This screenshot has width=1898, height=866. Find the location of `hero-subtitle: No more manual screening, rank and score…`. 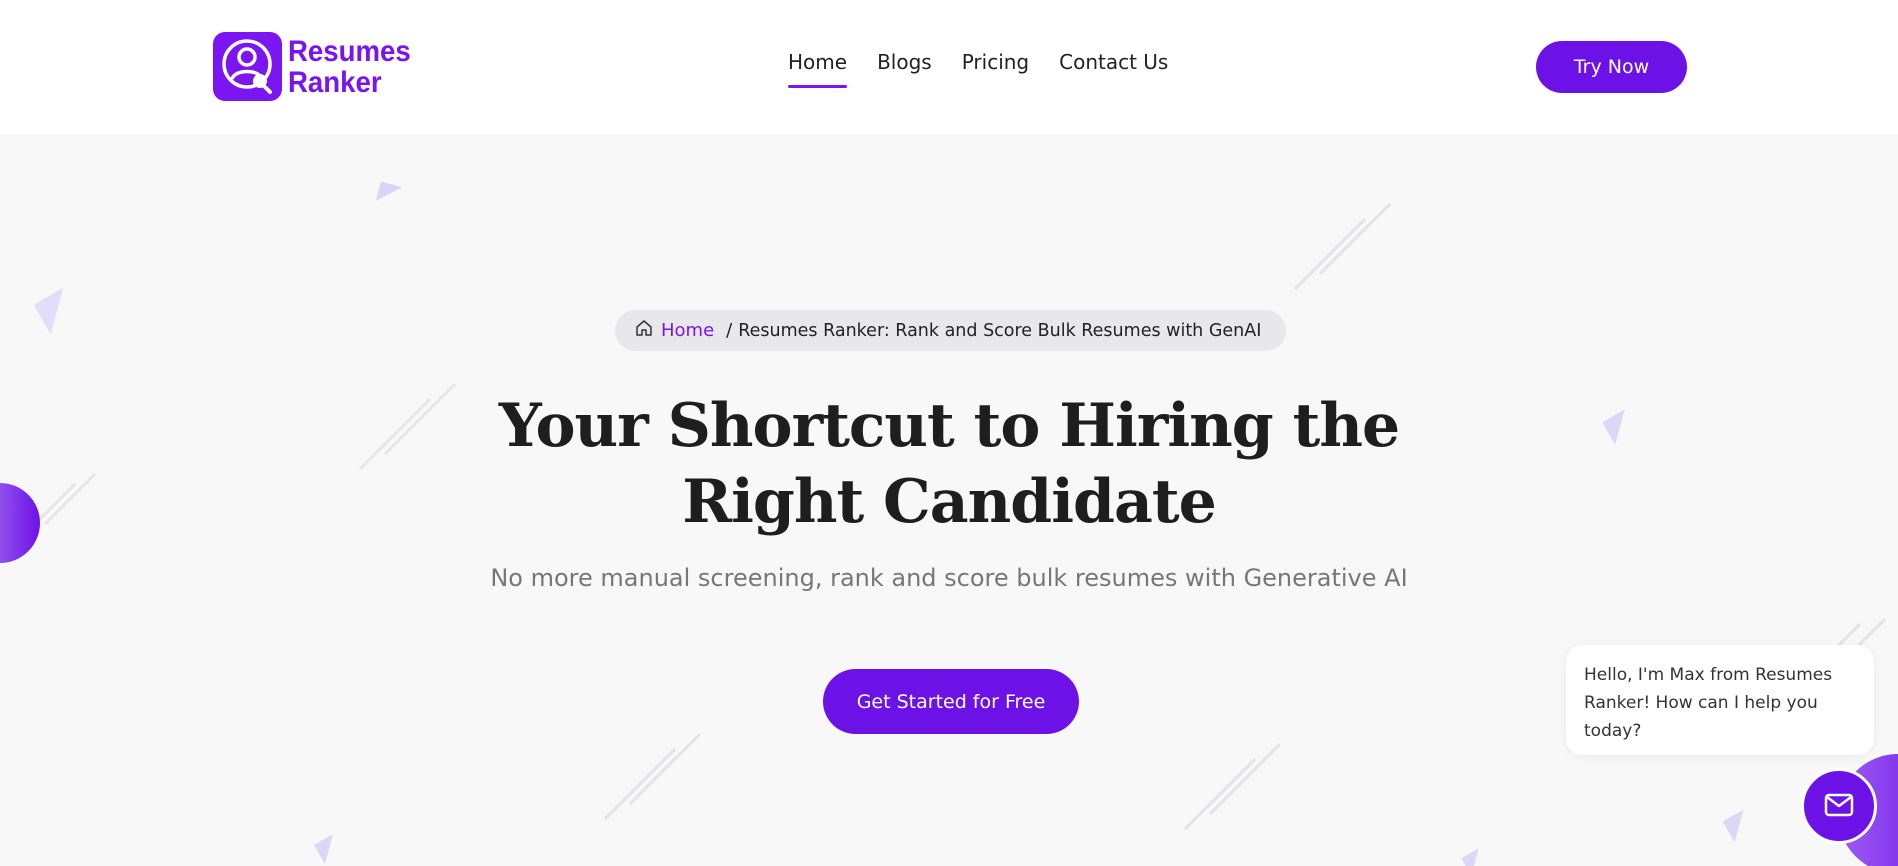

hero-subtitle: No more manual screening, rank and score… is located at coordinates (949, 578).